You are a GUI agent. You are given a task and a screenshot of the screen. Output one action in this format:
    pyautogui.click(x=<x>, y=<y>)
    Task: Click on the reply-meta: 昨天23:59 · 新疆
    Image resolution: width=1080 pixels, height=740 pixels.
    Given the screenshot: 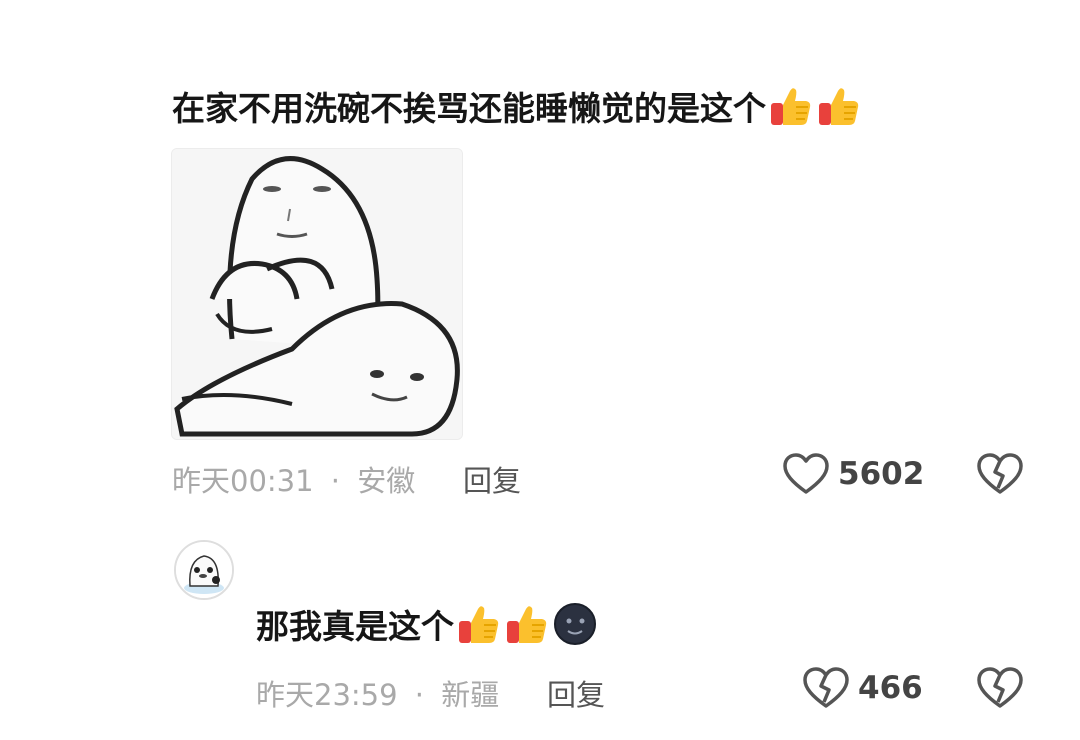 What is the action you would take?
    pyautogui.click(x=377, y=693)
    